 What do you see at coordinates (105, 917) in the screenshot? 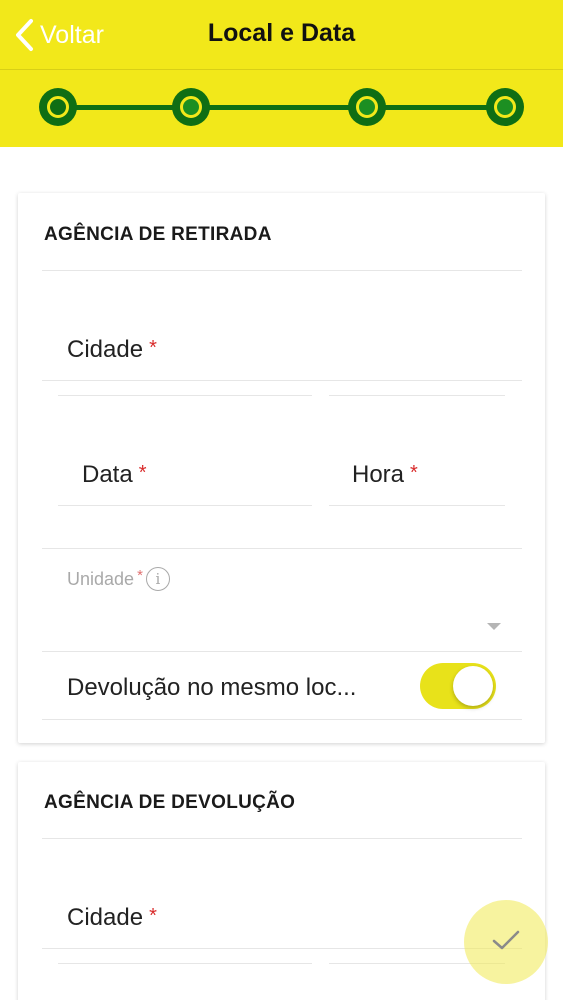
I see `dropoff-city-label: Cidade` at bounding box center [105, 917].